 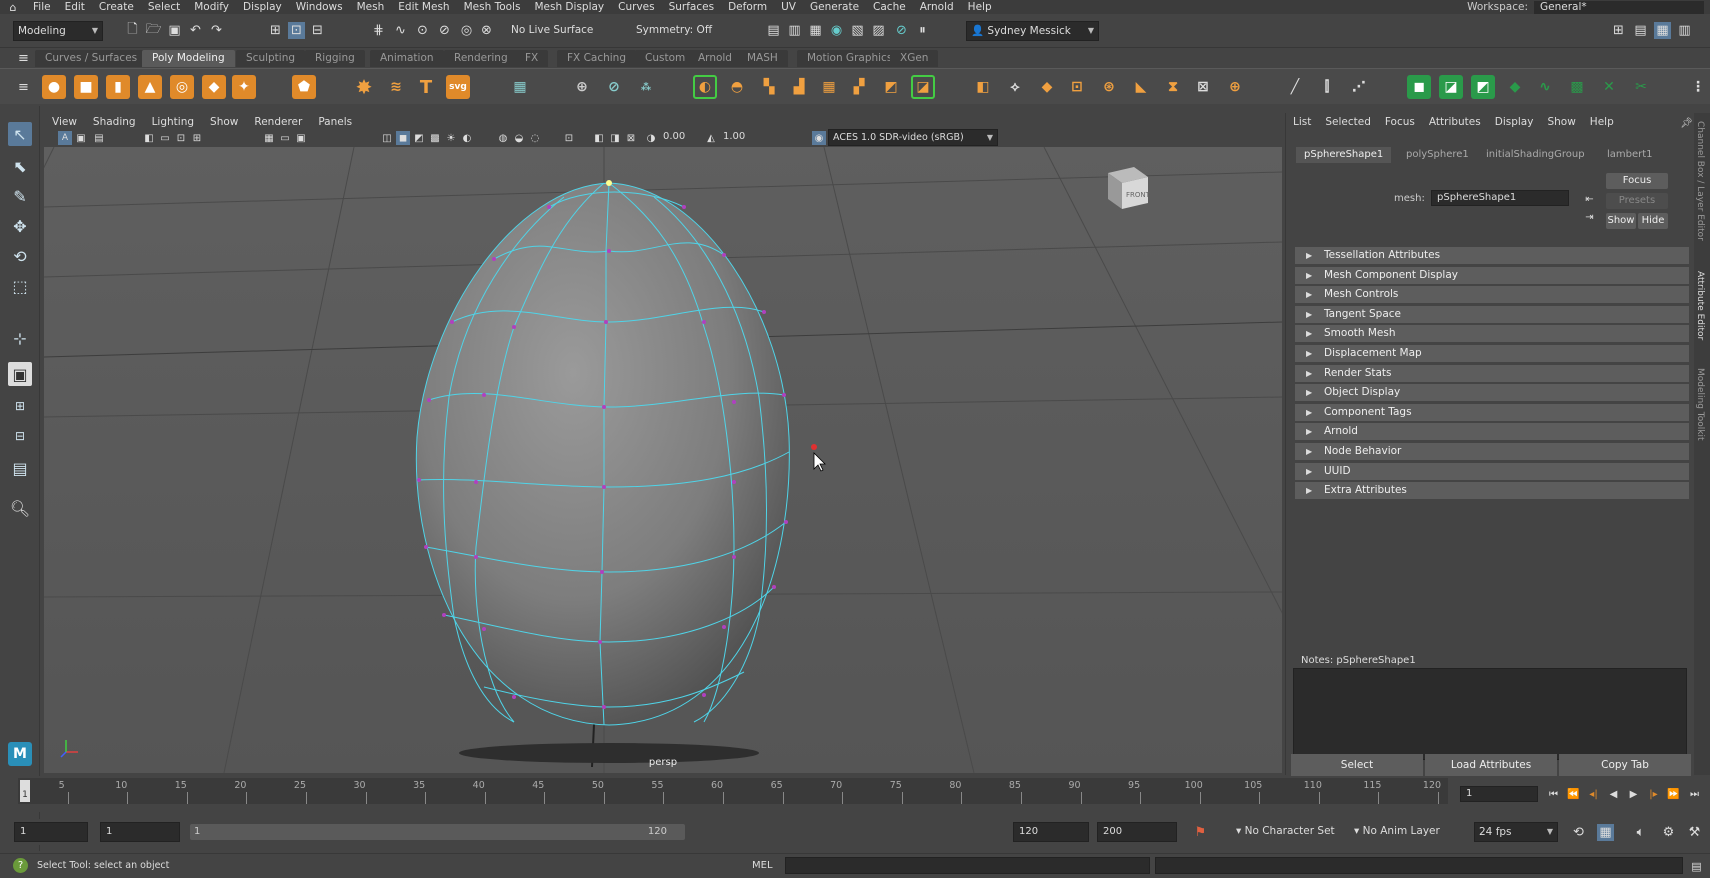 I want to click on ambient-occlusion-icon: ◒, so click(x=519, y=138).